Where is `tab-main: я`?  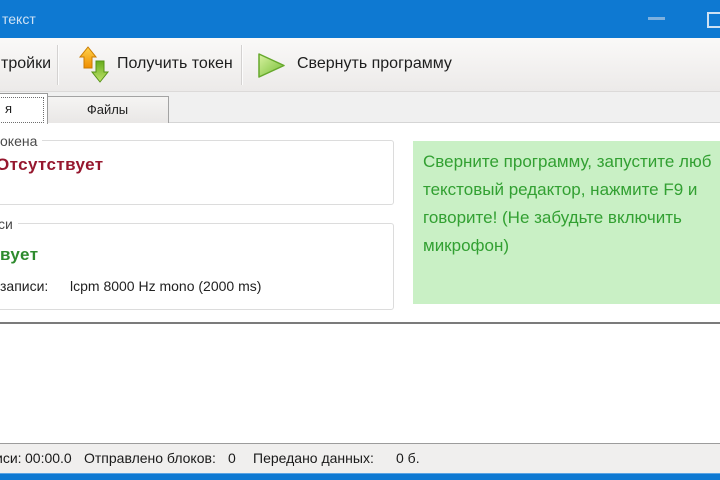 tab-main: я is located at coordinates (24, 108).